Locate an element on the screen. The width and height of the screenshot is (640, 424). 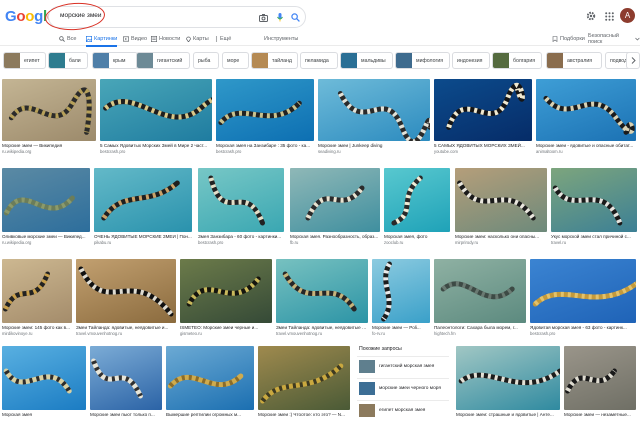
chip-0: египет is located at coordinates (24, 60).